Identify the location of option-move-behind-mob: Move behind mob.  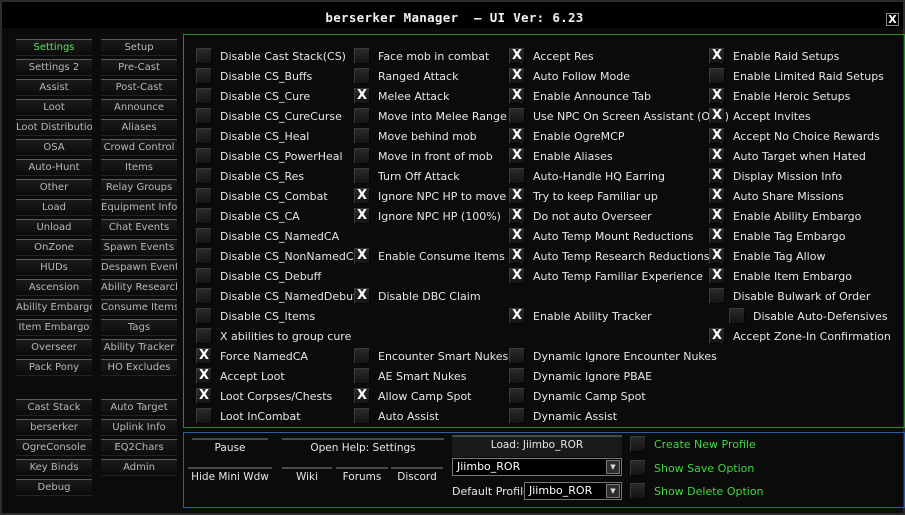
(415, 136).